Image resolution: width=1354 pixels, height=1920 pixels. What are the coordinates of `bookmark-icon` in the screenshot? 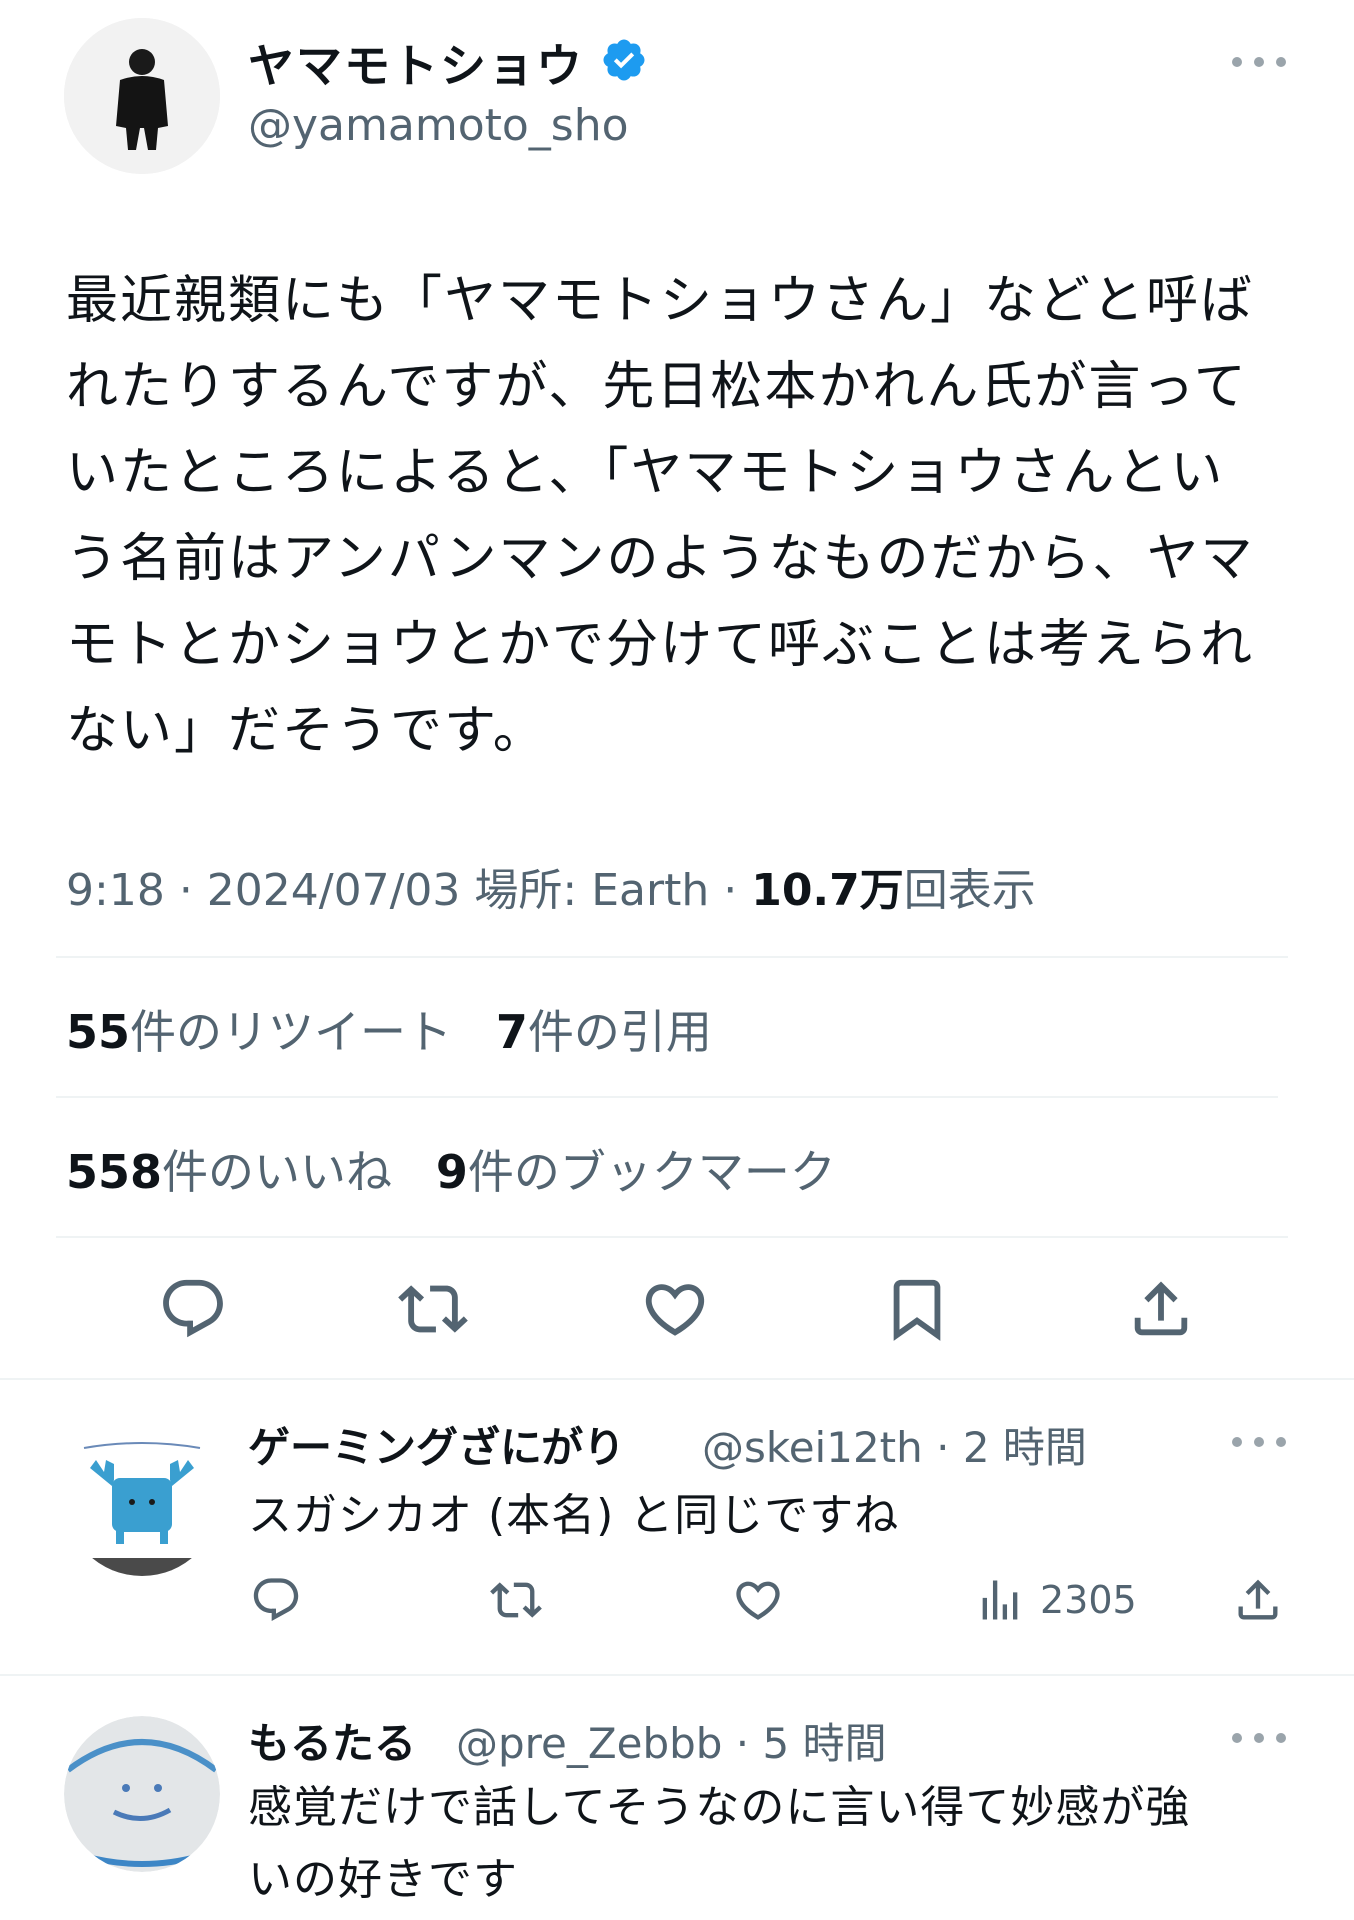 It's located at (917, 1310).